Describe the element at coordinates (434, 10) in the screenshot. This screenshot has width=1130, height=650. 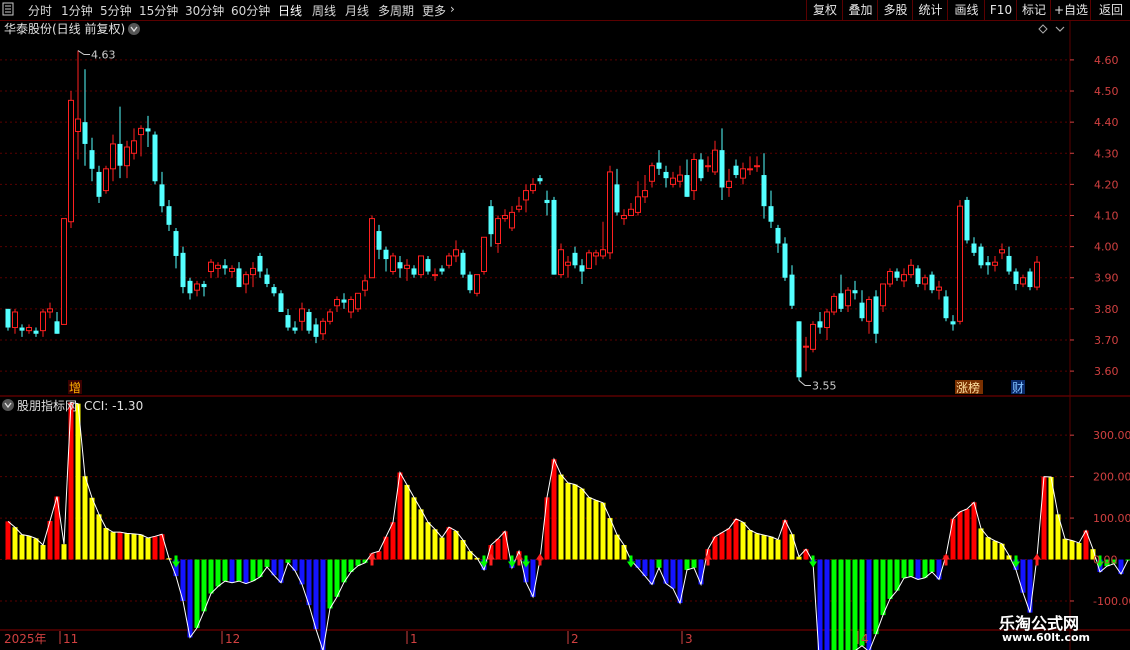
I see `period-tab-10: 更多` at that location.